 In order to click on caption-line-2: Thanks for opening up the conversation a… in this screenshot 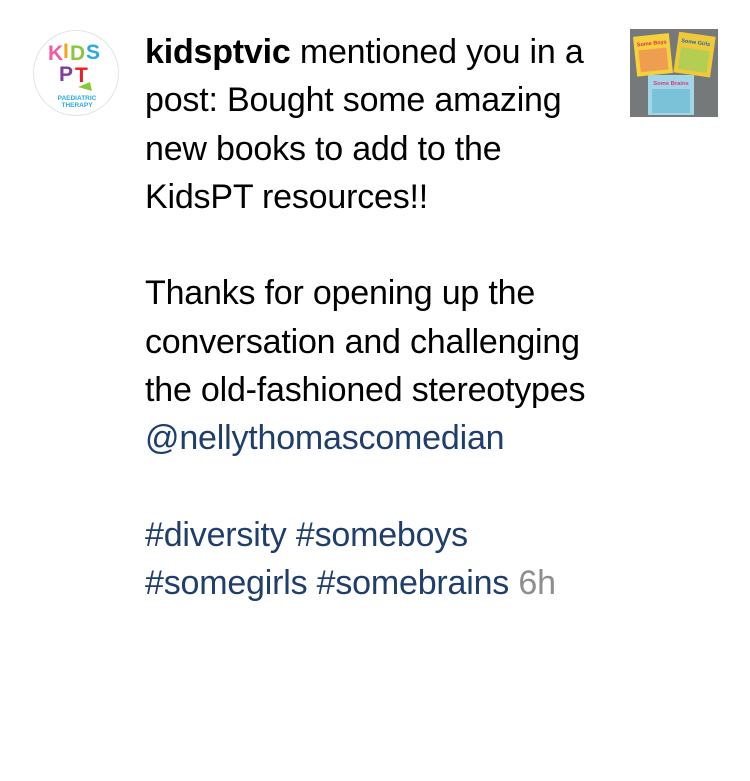, I will do `click(365, 342)`.